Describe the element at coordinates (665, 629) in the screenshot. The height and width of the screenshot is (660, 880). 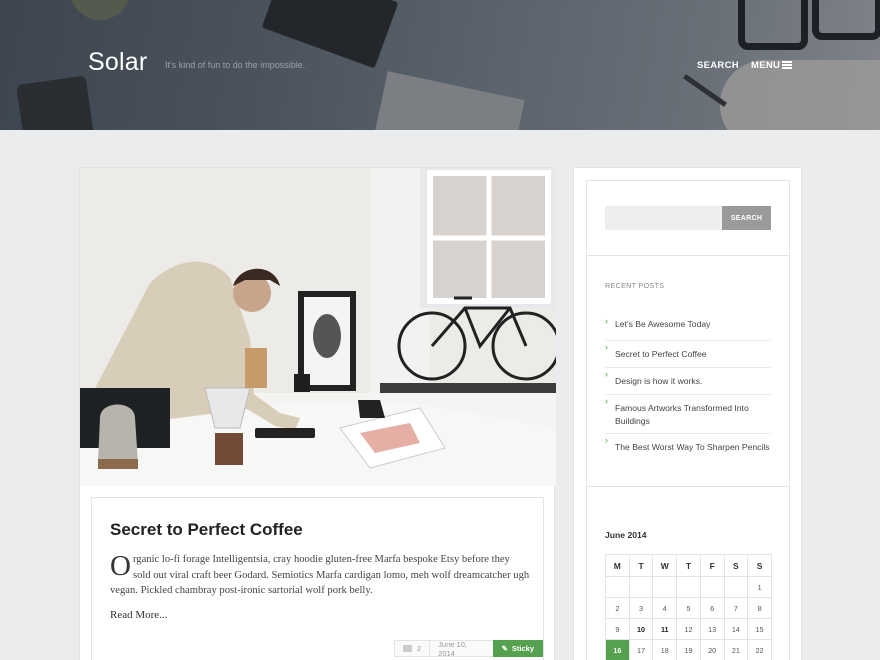
I see `calendar-day: 11` at that location.